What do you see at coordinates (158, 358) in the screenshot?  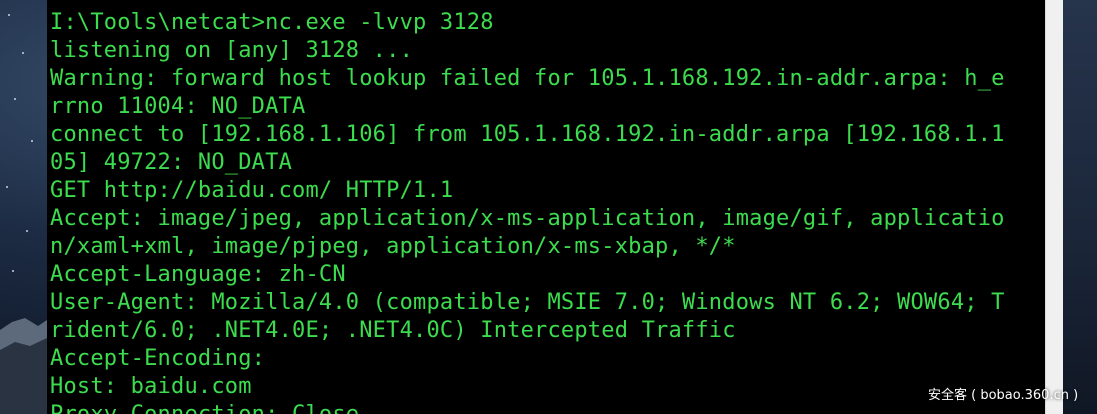 I see `terminal-line: Accept-Encoding:` at bounding box center [158, 358].